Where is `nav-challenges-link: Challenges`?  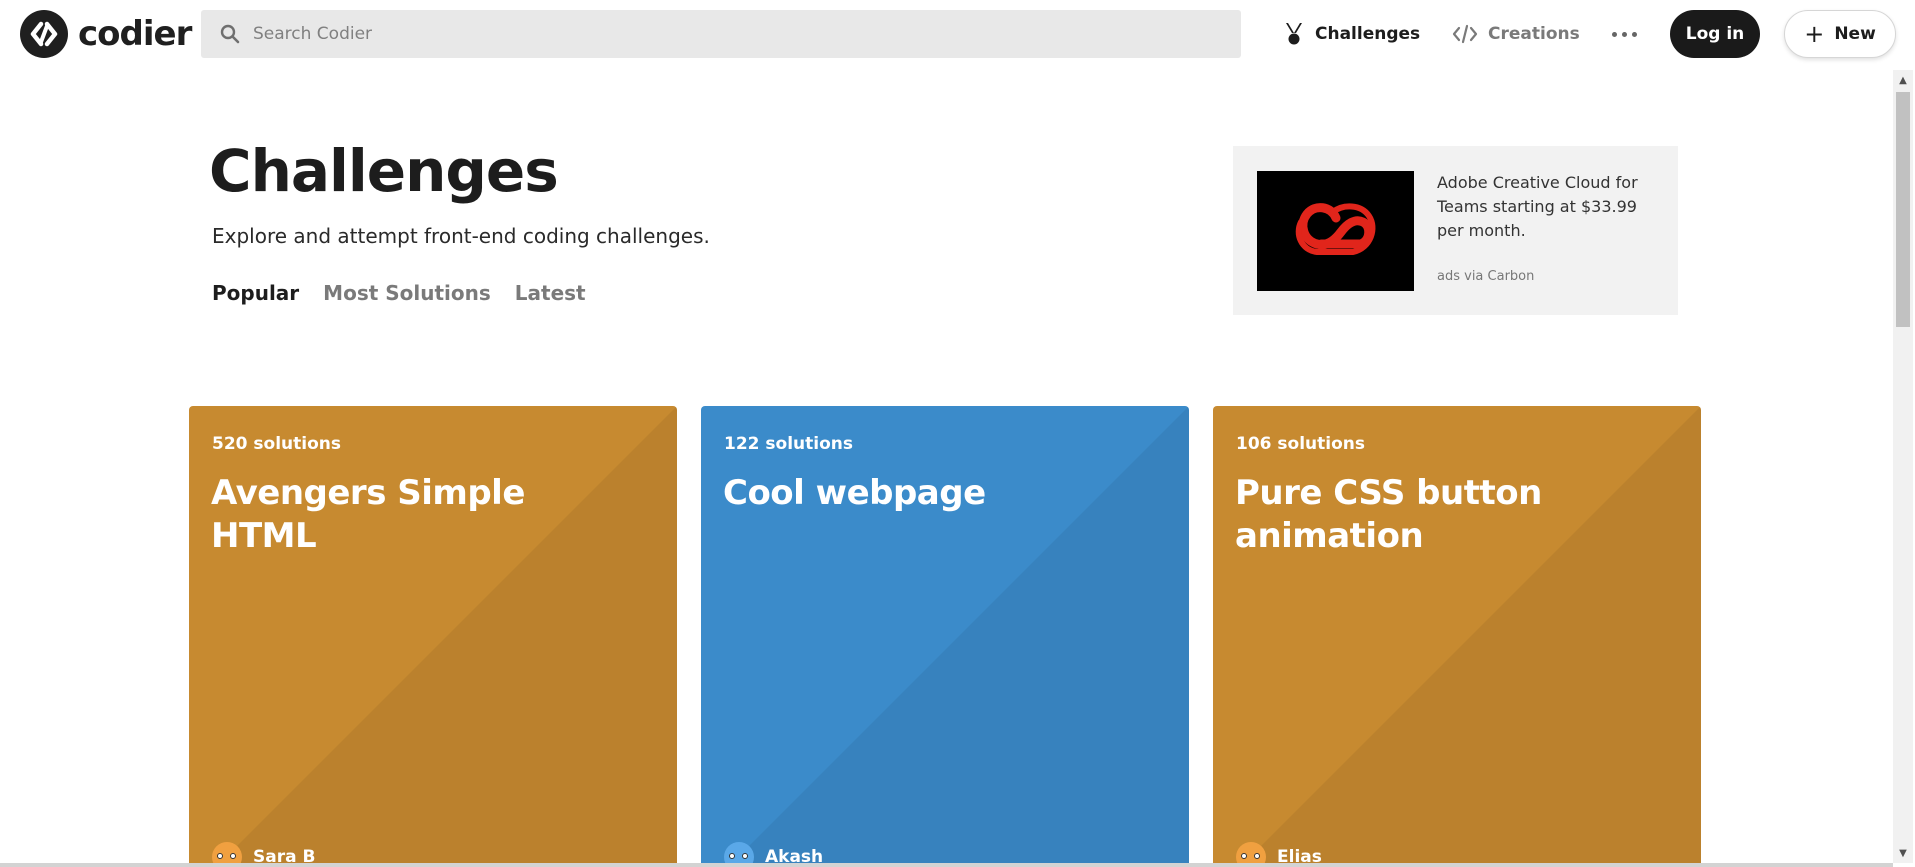
nav-challenges-link: Challenges is located at coordinates (1351, 34).